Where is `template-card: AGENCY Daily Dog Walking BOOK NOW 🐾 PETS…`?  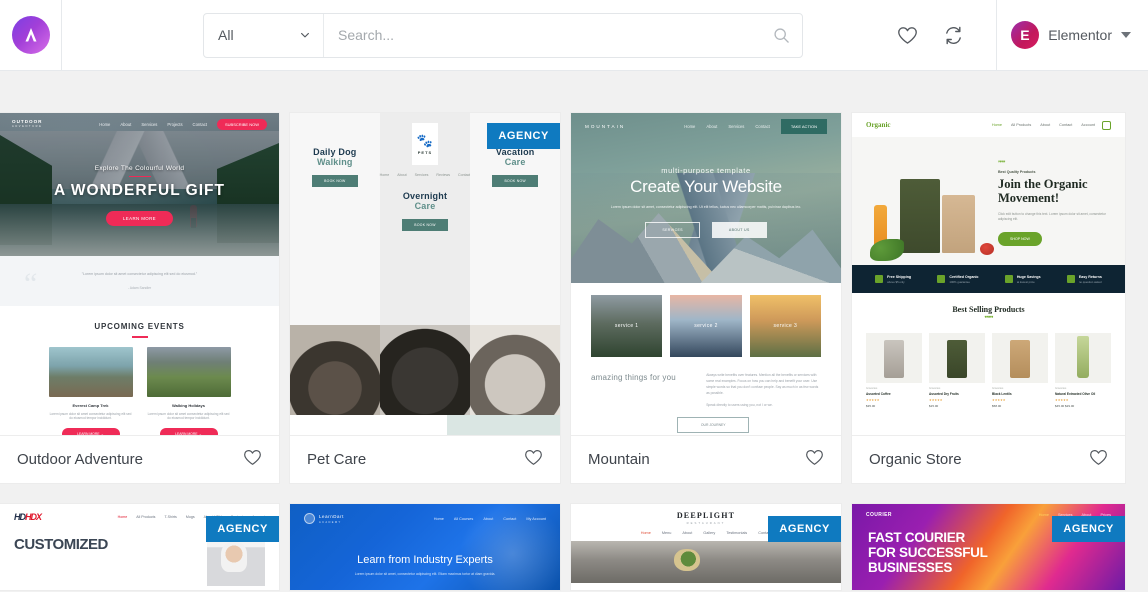 template-card: AGENCY Daily Dog Walking BOOK NOW 🐾 PETS… is located at coordinates (425, 298).